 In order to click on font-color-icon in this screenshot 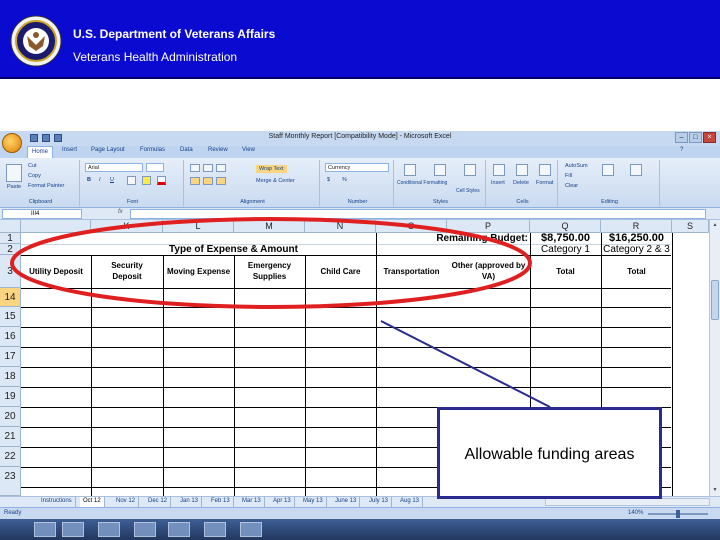, I will do `click(161, 180)`.